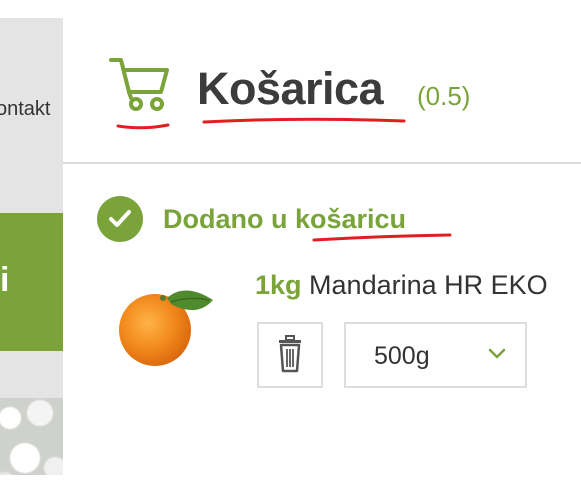 The image size is (581, 493). I want to click on cart-title: Košarica, so click(290, 88).